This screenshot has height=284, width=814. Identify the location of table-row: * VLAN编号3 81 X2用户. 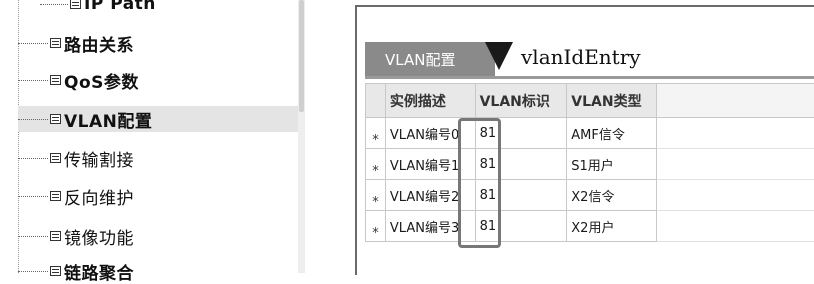
(590, 226).